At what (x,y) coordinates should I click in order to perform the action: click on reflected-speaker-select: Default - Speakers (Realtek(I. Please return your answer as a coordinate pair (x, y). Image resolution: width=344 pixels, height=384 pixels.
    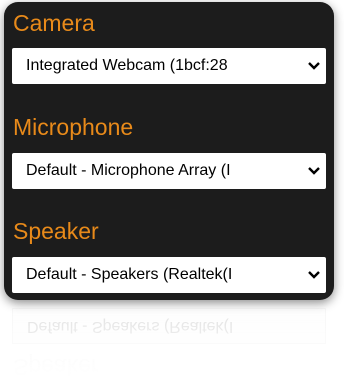
    Looking at the image, I should click on (169, 326).